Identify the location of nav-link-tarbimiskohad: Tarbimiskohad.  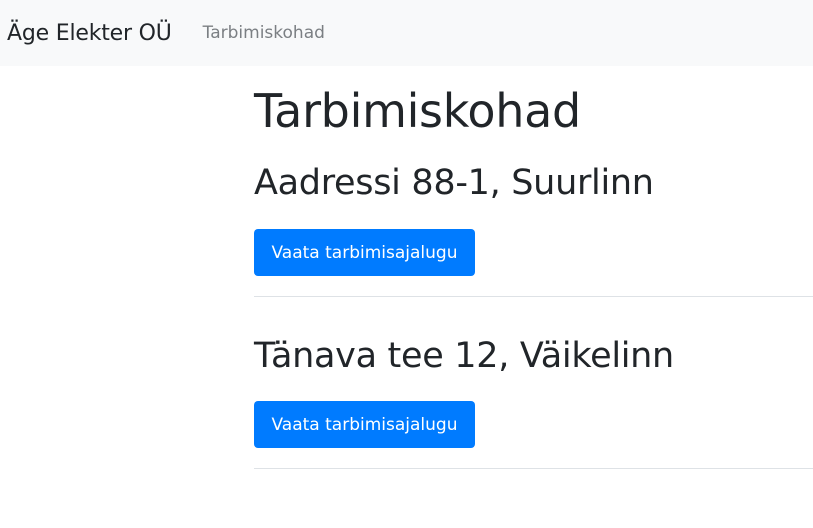
(264, 33).